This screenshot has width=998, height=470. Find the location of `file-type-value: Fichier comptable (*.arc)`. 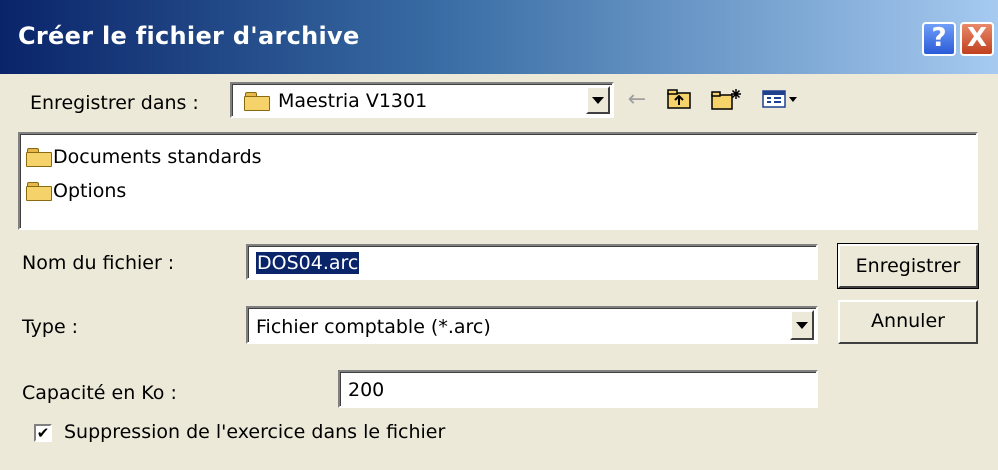

file-type-value: Fichier comptable (*.arc) is located at coordinates (373, 327).